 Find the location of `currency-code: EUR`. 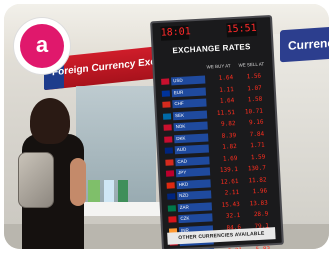

currency-code: EUR is located at coordinates (188, 92).